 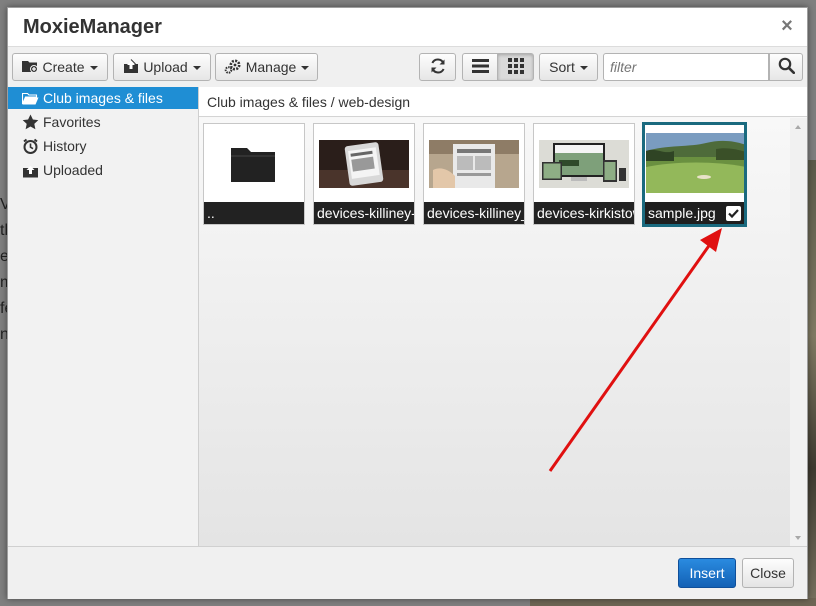 What do you see at coordinates (787, 26) in the screenshot?
I see `close-icon: ×` at bounding box center [787, 26].